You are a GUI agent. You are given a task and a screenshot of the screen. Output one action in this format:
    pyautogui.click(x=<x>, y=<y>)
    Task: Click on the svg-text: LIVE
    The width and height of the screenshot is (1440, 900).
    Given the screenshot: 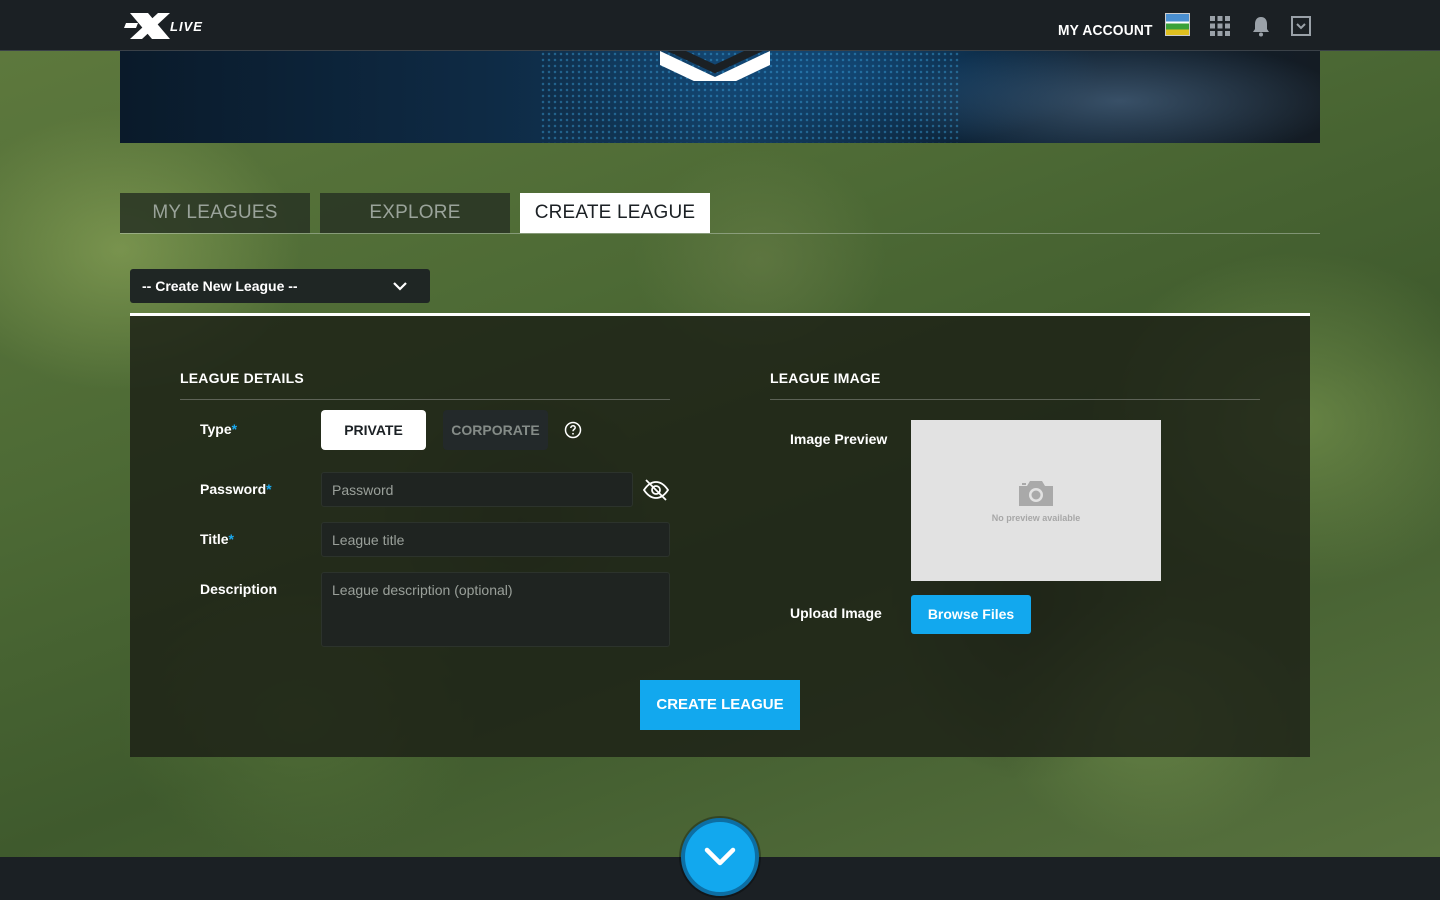 What is the action you would take?
    pyautogui.click(x=186, y=26)
    